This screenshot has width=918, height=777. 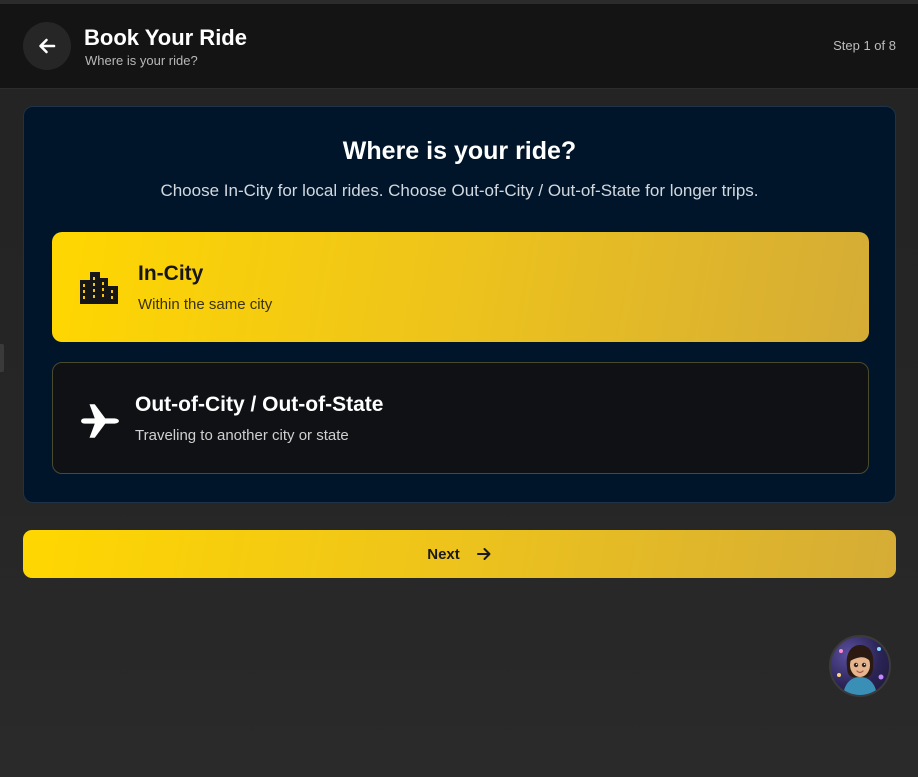 I want to click on assistant-avatar, so click(x=860, y=666).